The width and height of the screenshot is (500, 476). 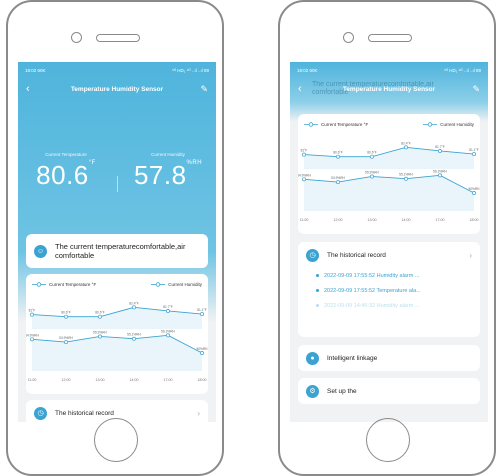 What do you see at coordinates (474, 189) in the screenshot?
I see `hum-data-label: 50%RH` at bounding box center [474, 189].